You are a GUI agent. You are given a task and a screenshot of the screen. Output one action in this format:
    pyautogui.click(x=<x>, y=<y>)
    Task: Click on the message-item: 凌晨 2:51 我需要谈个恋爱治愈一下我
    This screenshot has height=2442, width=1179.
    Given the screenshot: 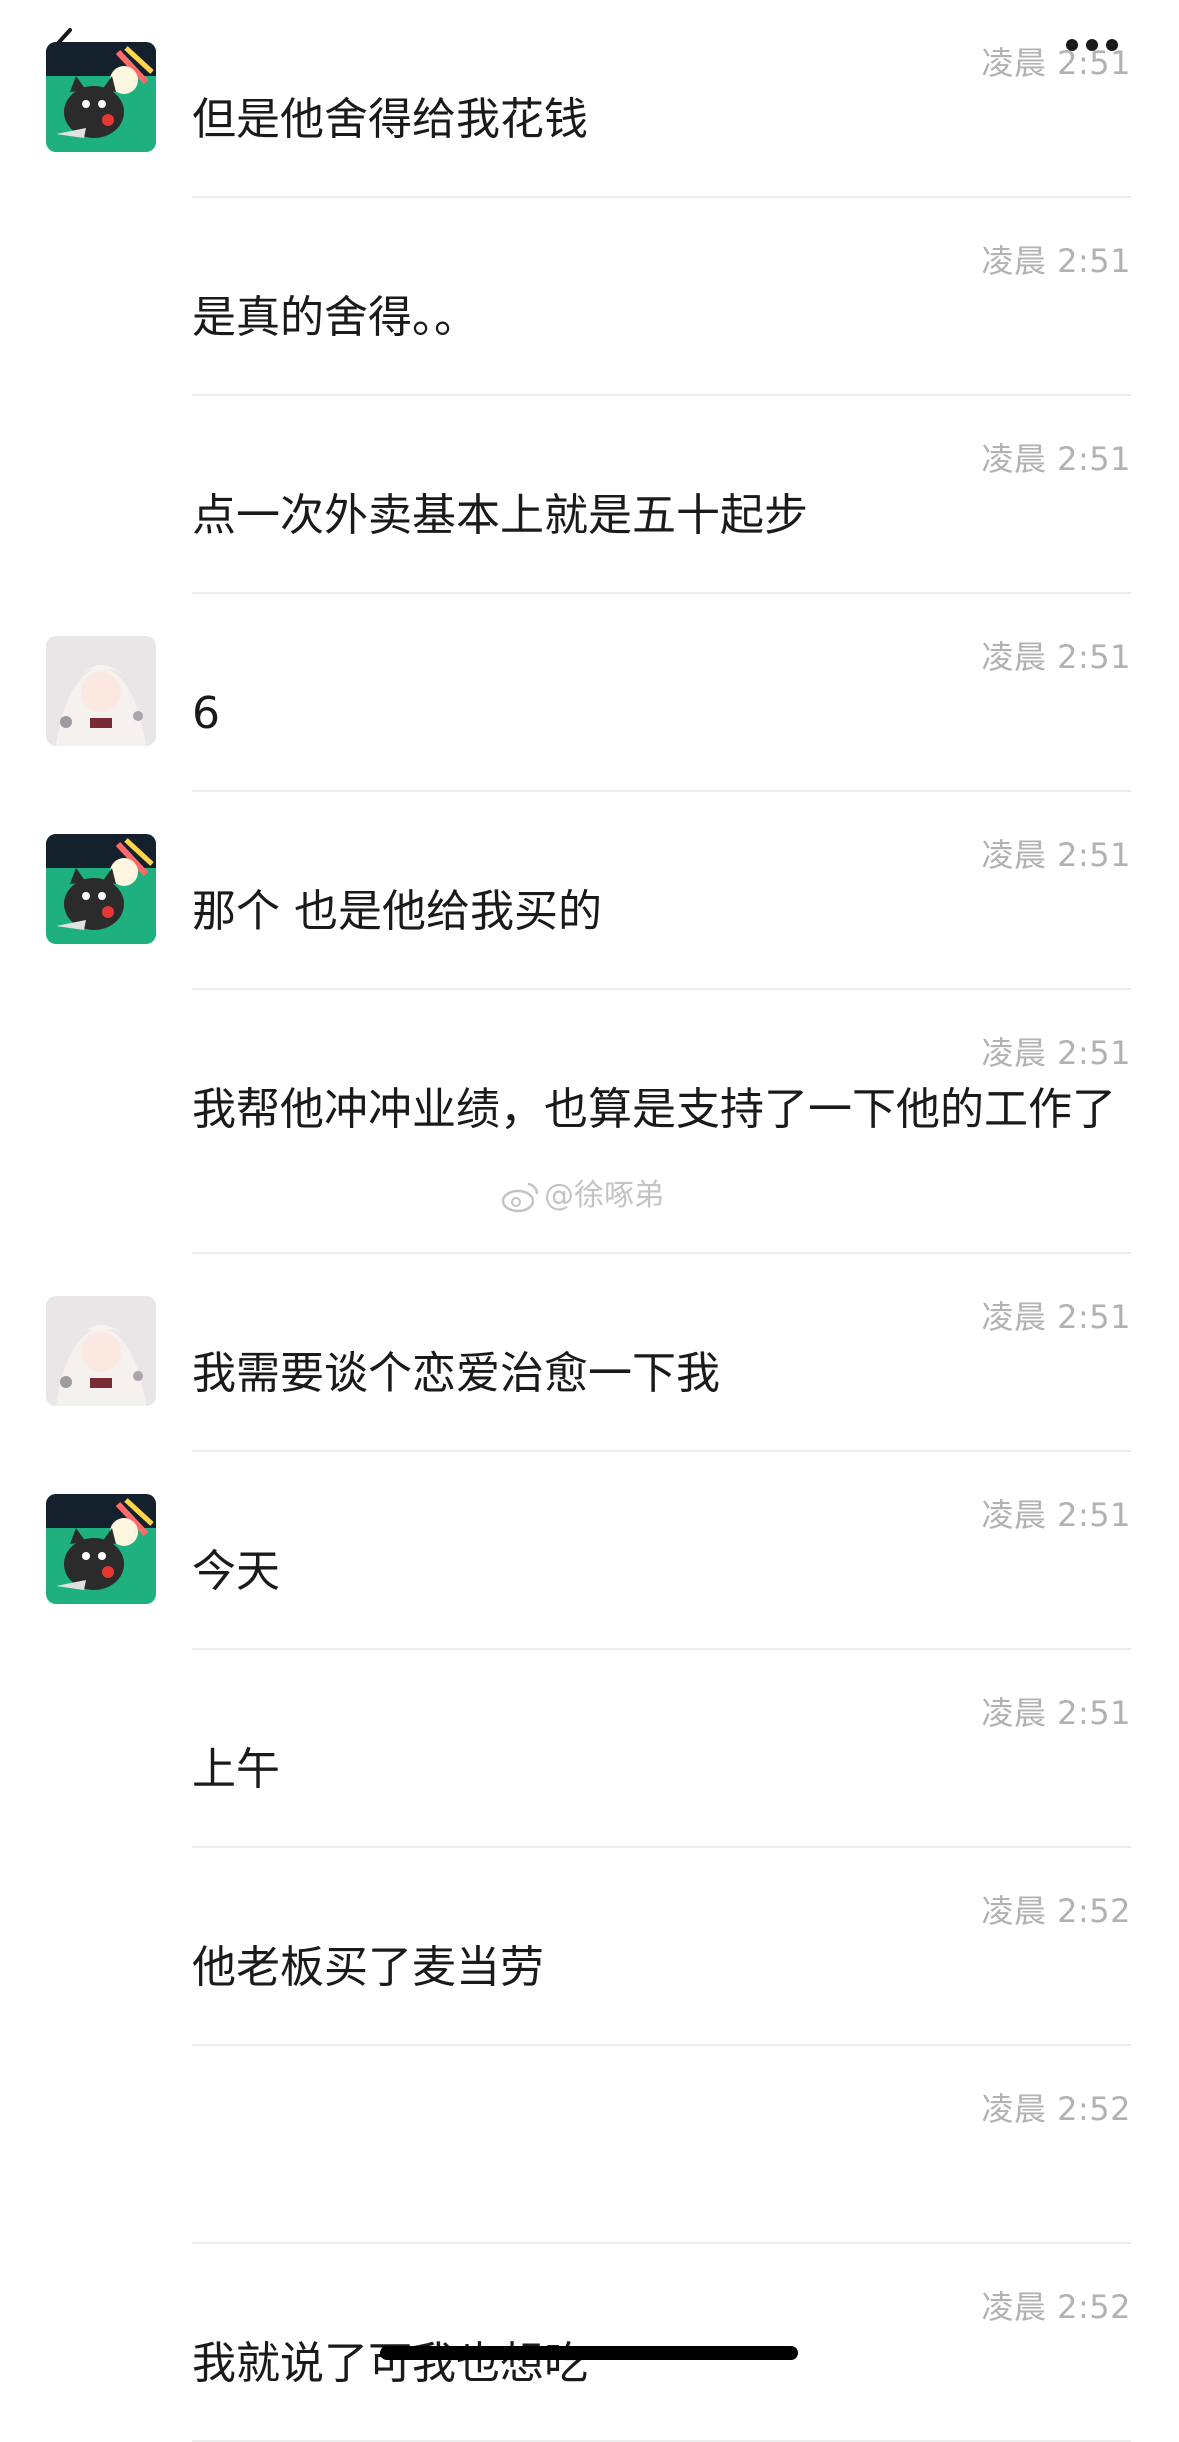 What is the action you would take?
    pyautogui.click(x=589, y=1353)
    